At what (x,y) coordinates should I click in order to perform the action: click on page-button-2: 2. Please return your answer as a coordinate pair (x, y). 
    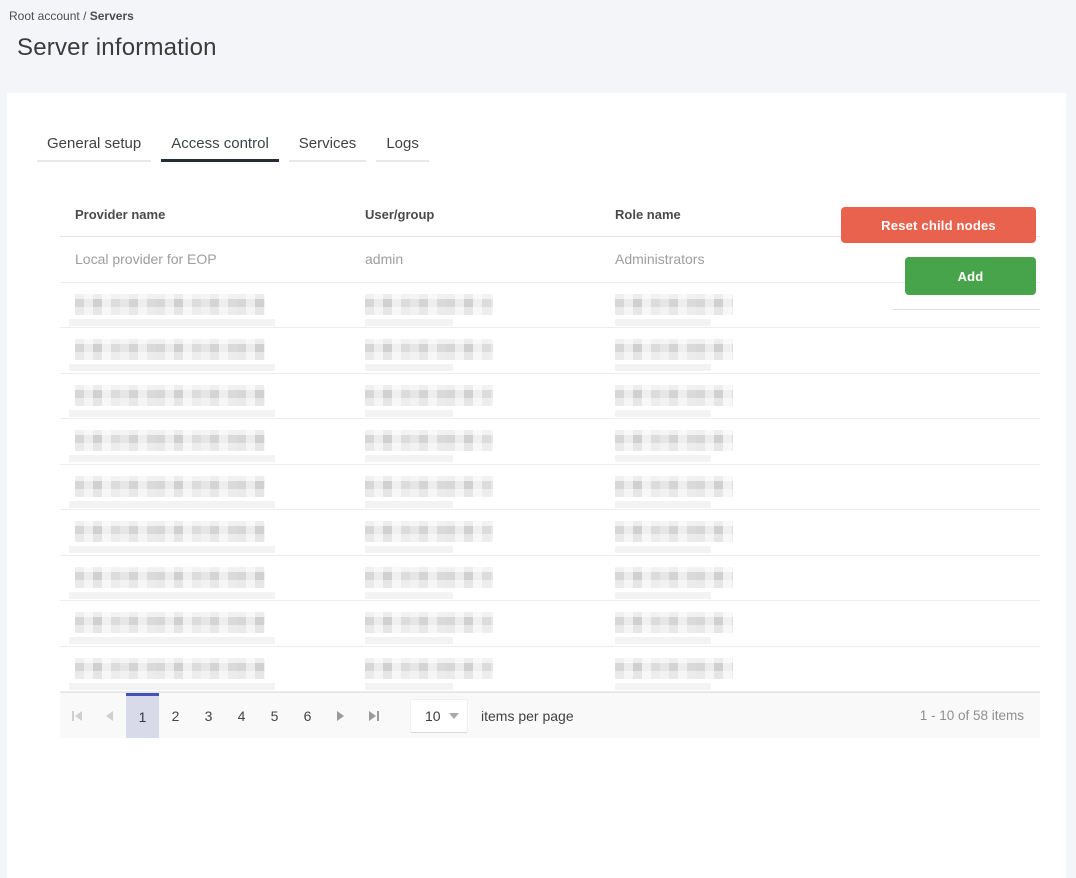
    Looking at the image, I should click on (175, 715).